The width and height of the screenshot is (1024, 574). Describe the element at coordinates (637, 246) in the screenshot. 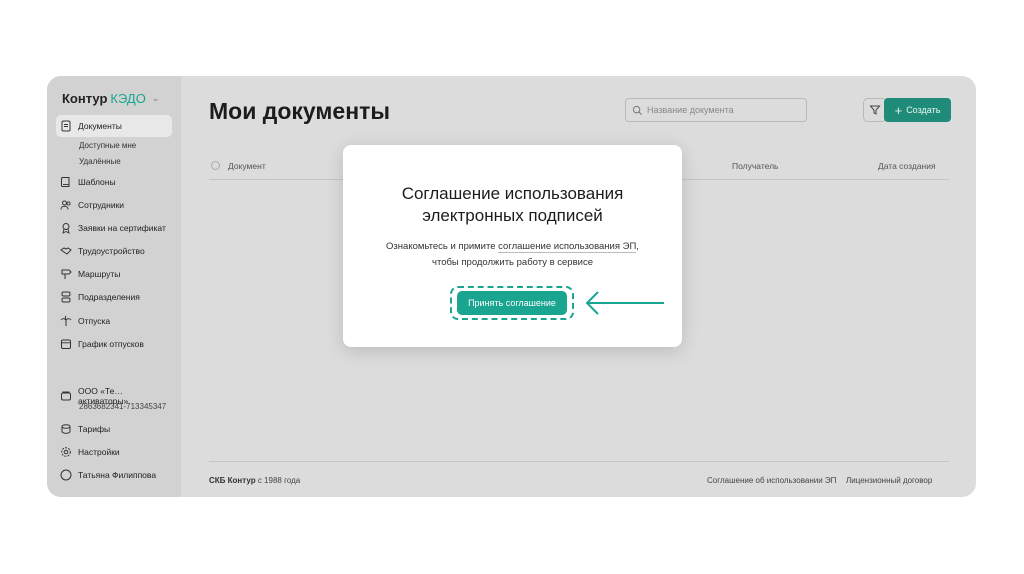

I see `modal-text-after: ,` at that location.